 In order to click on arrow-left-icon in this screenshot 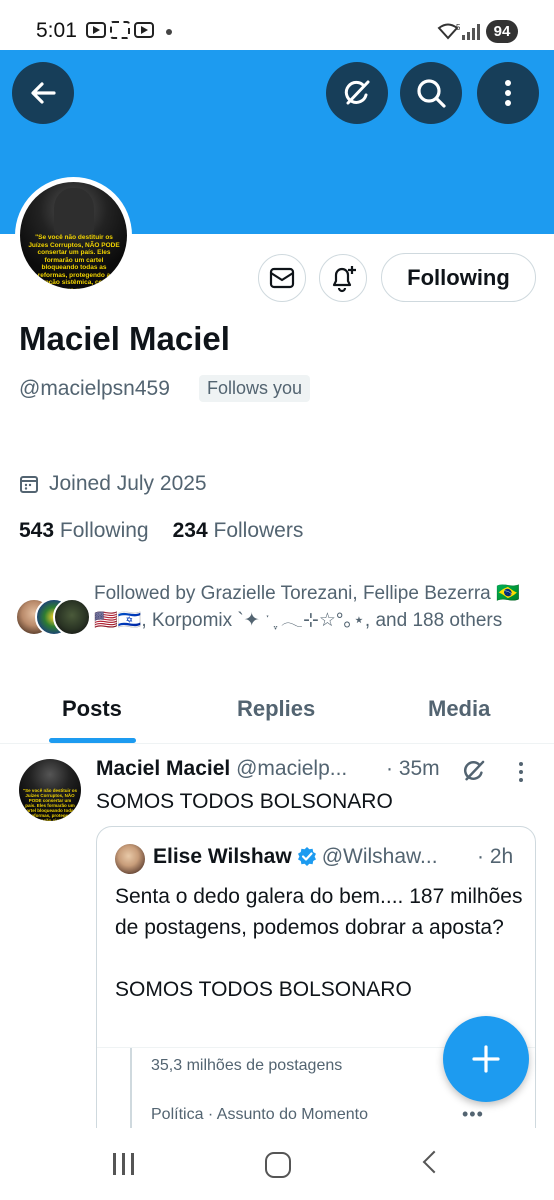, I will do `click(43, 93)`.